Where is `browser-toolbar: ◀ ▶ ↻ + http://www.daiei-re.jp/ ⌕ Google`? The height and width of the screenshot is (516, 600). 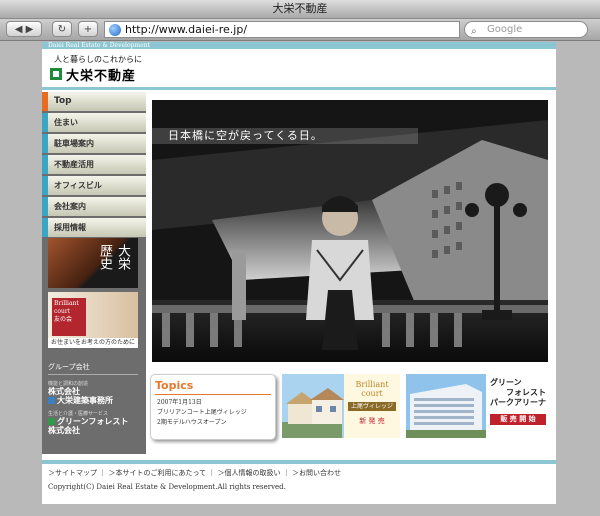
browser-toolbar: ◀ ▶ ↻ + http://www.daiei-re.jp/ ⌕ Google is located at coordinates (300, 30).